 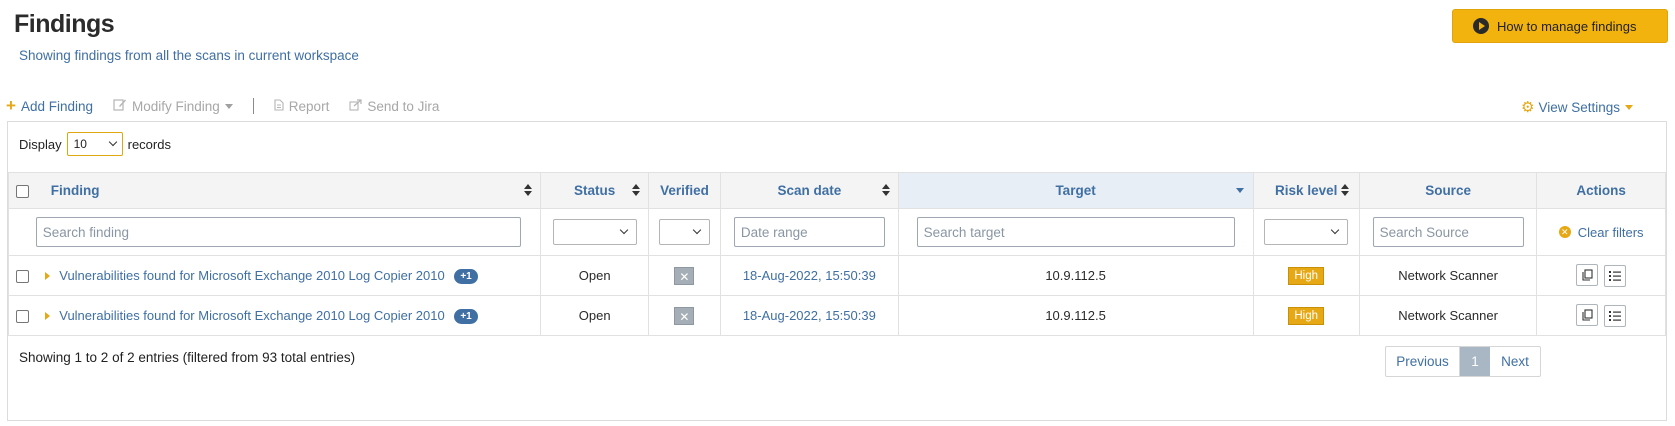 I want to click on records-per-page-value: 10, so click(x=80, y=144).